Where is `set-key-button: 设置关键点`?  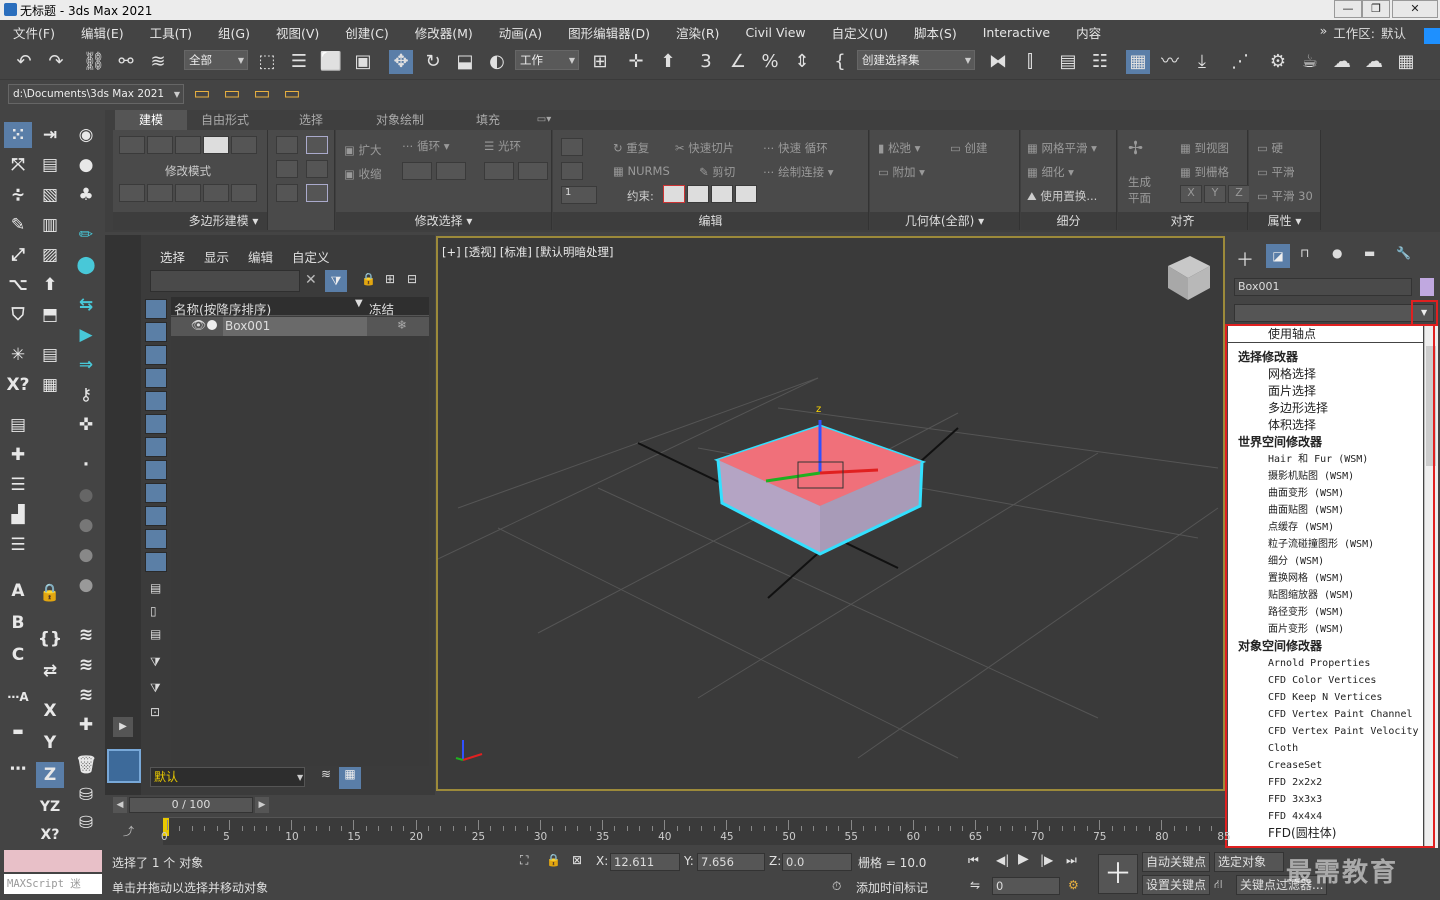 set-key-button: 设置关键点 is located at coordinates (1176, 885).